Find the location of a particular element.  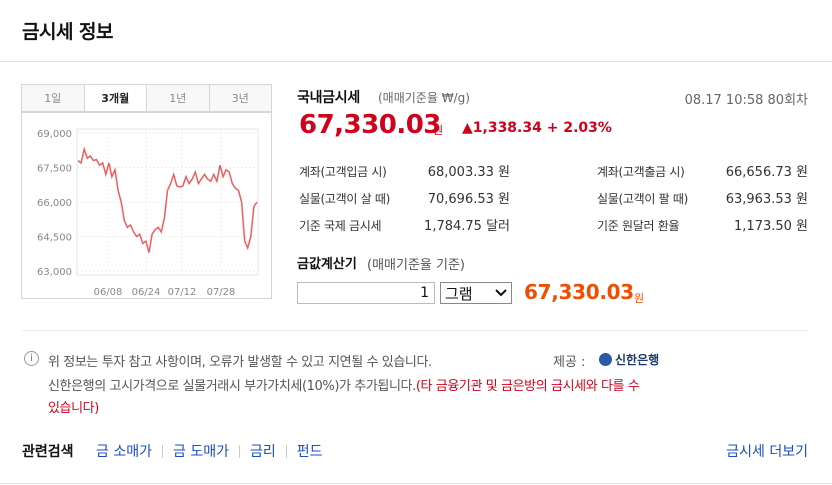

rate-value: 63,963.53 원 is located at coordinates (766, 199).